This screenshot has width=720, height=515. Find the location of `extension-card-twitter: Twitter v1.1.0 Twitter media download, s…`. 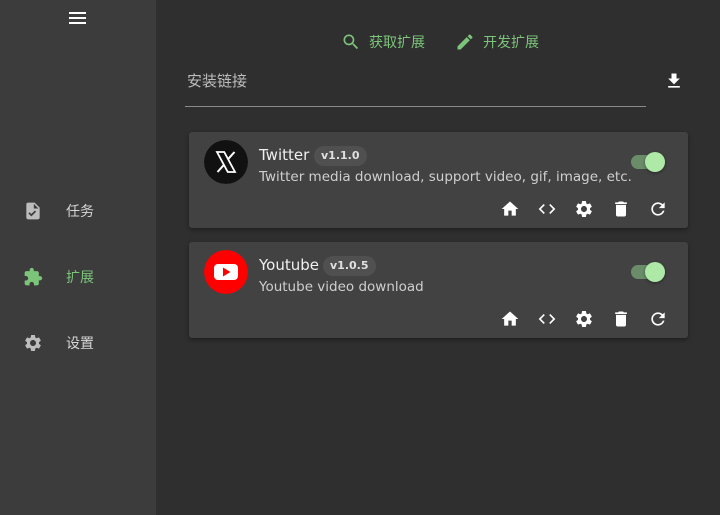

extension-card-twitter: Twitter v1.1.0 Twitter media download, s… is located at coordinates (438, 180).